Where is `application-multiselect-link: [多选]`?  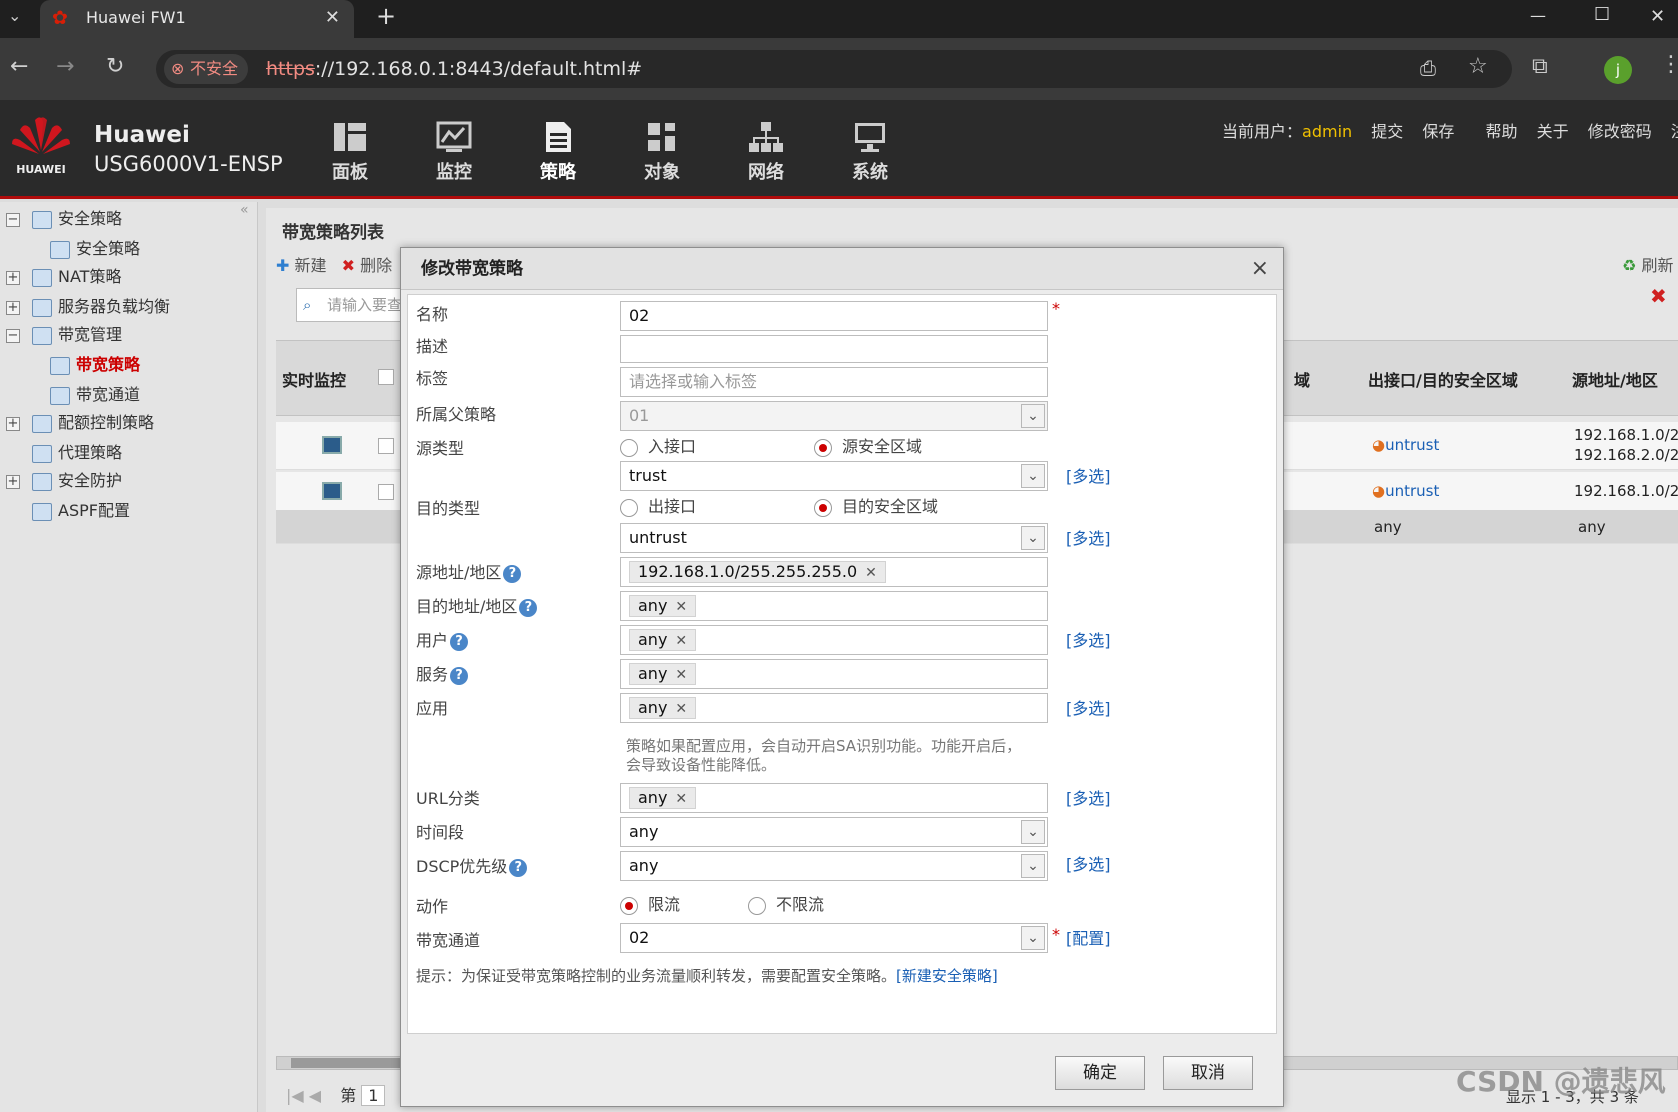
application-multiselect-link: [多选] is located at coordinates (1088, 707).